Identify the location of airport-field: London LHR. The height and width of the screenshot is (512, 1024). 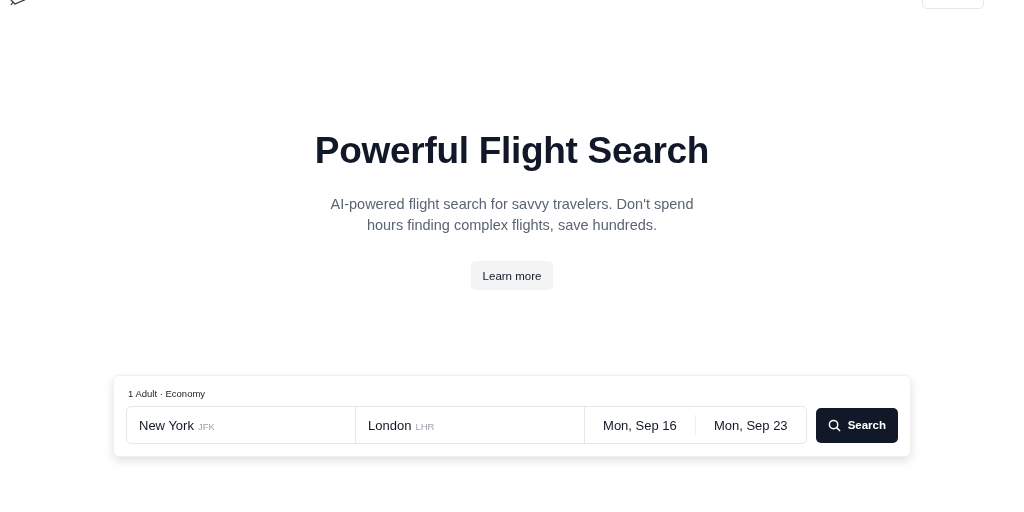
(470, 425).